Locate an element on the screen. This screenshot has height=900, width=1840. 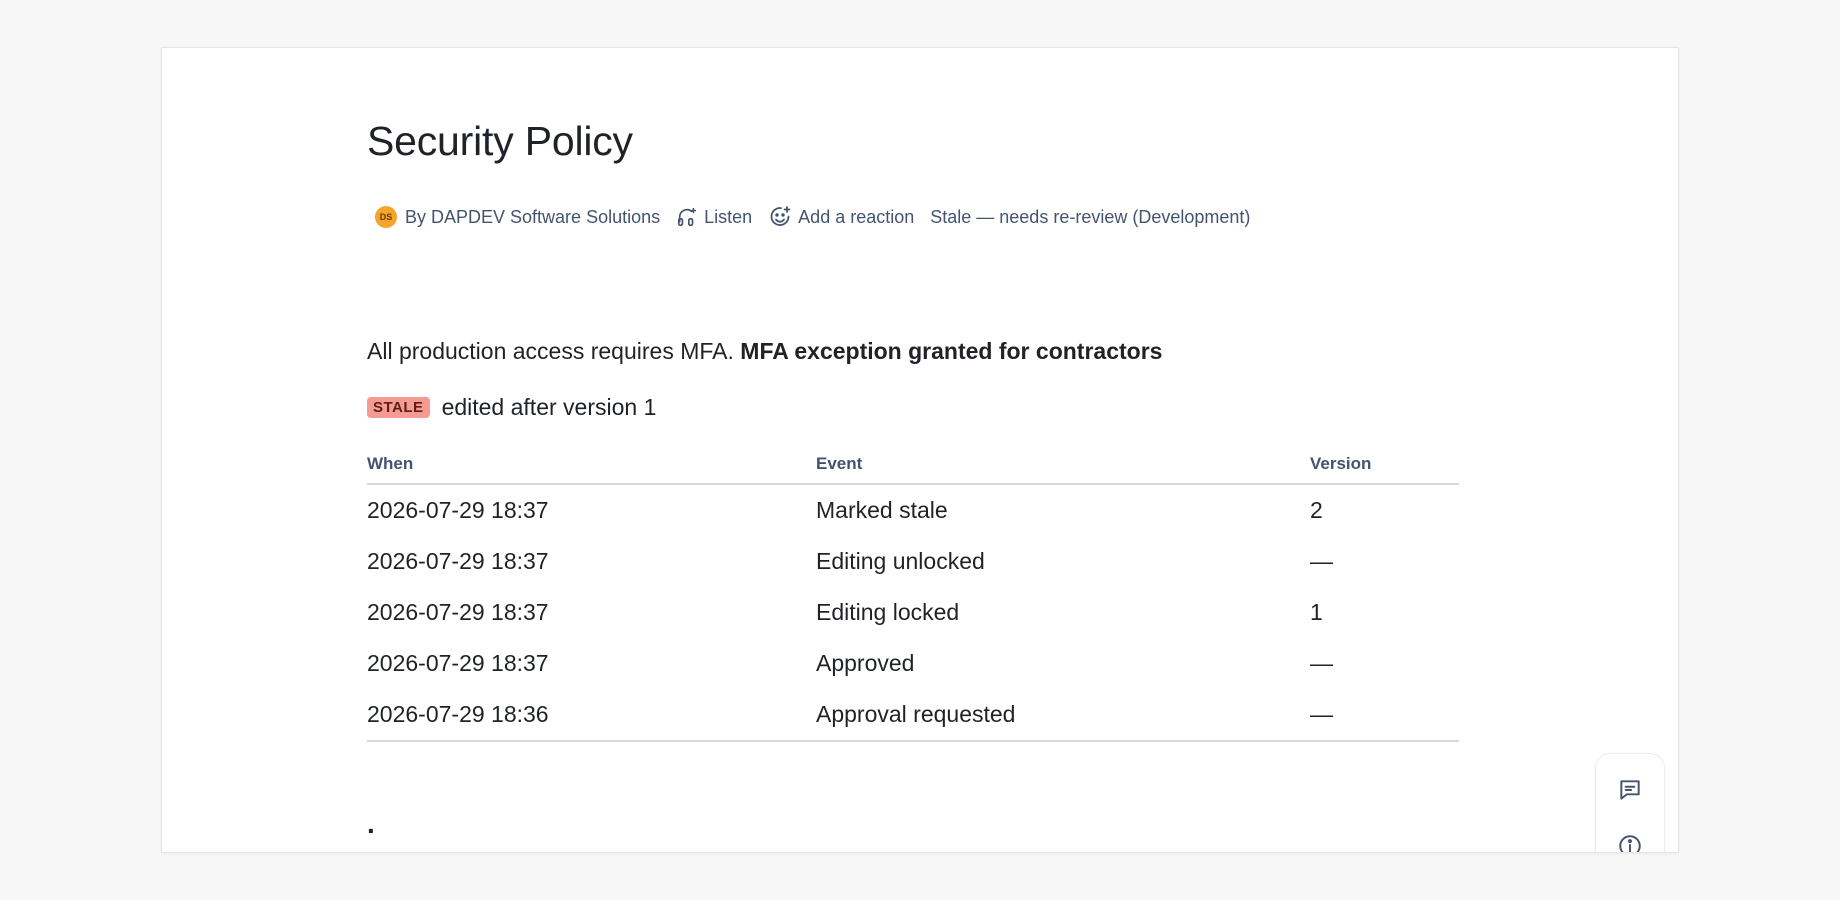
avatar: DS is located at coordinates (386, 217).